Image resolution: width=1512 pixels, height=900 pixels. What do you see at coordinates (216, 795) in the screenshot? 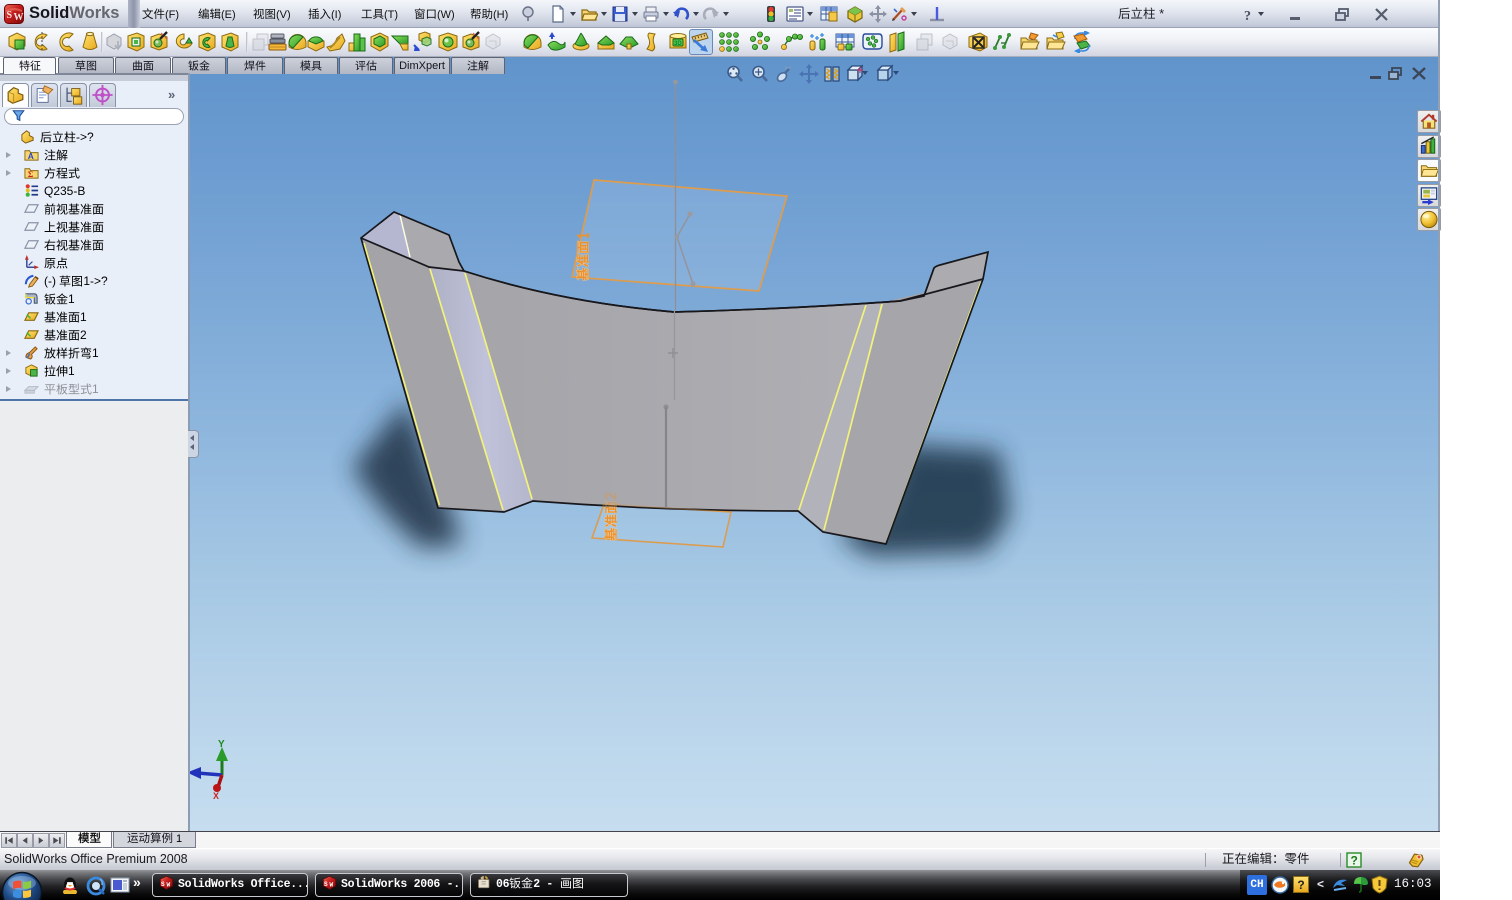
I see `svg-text: X` at bounding box center [216, 795].